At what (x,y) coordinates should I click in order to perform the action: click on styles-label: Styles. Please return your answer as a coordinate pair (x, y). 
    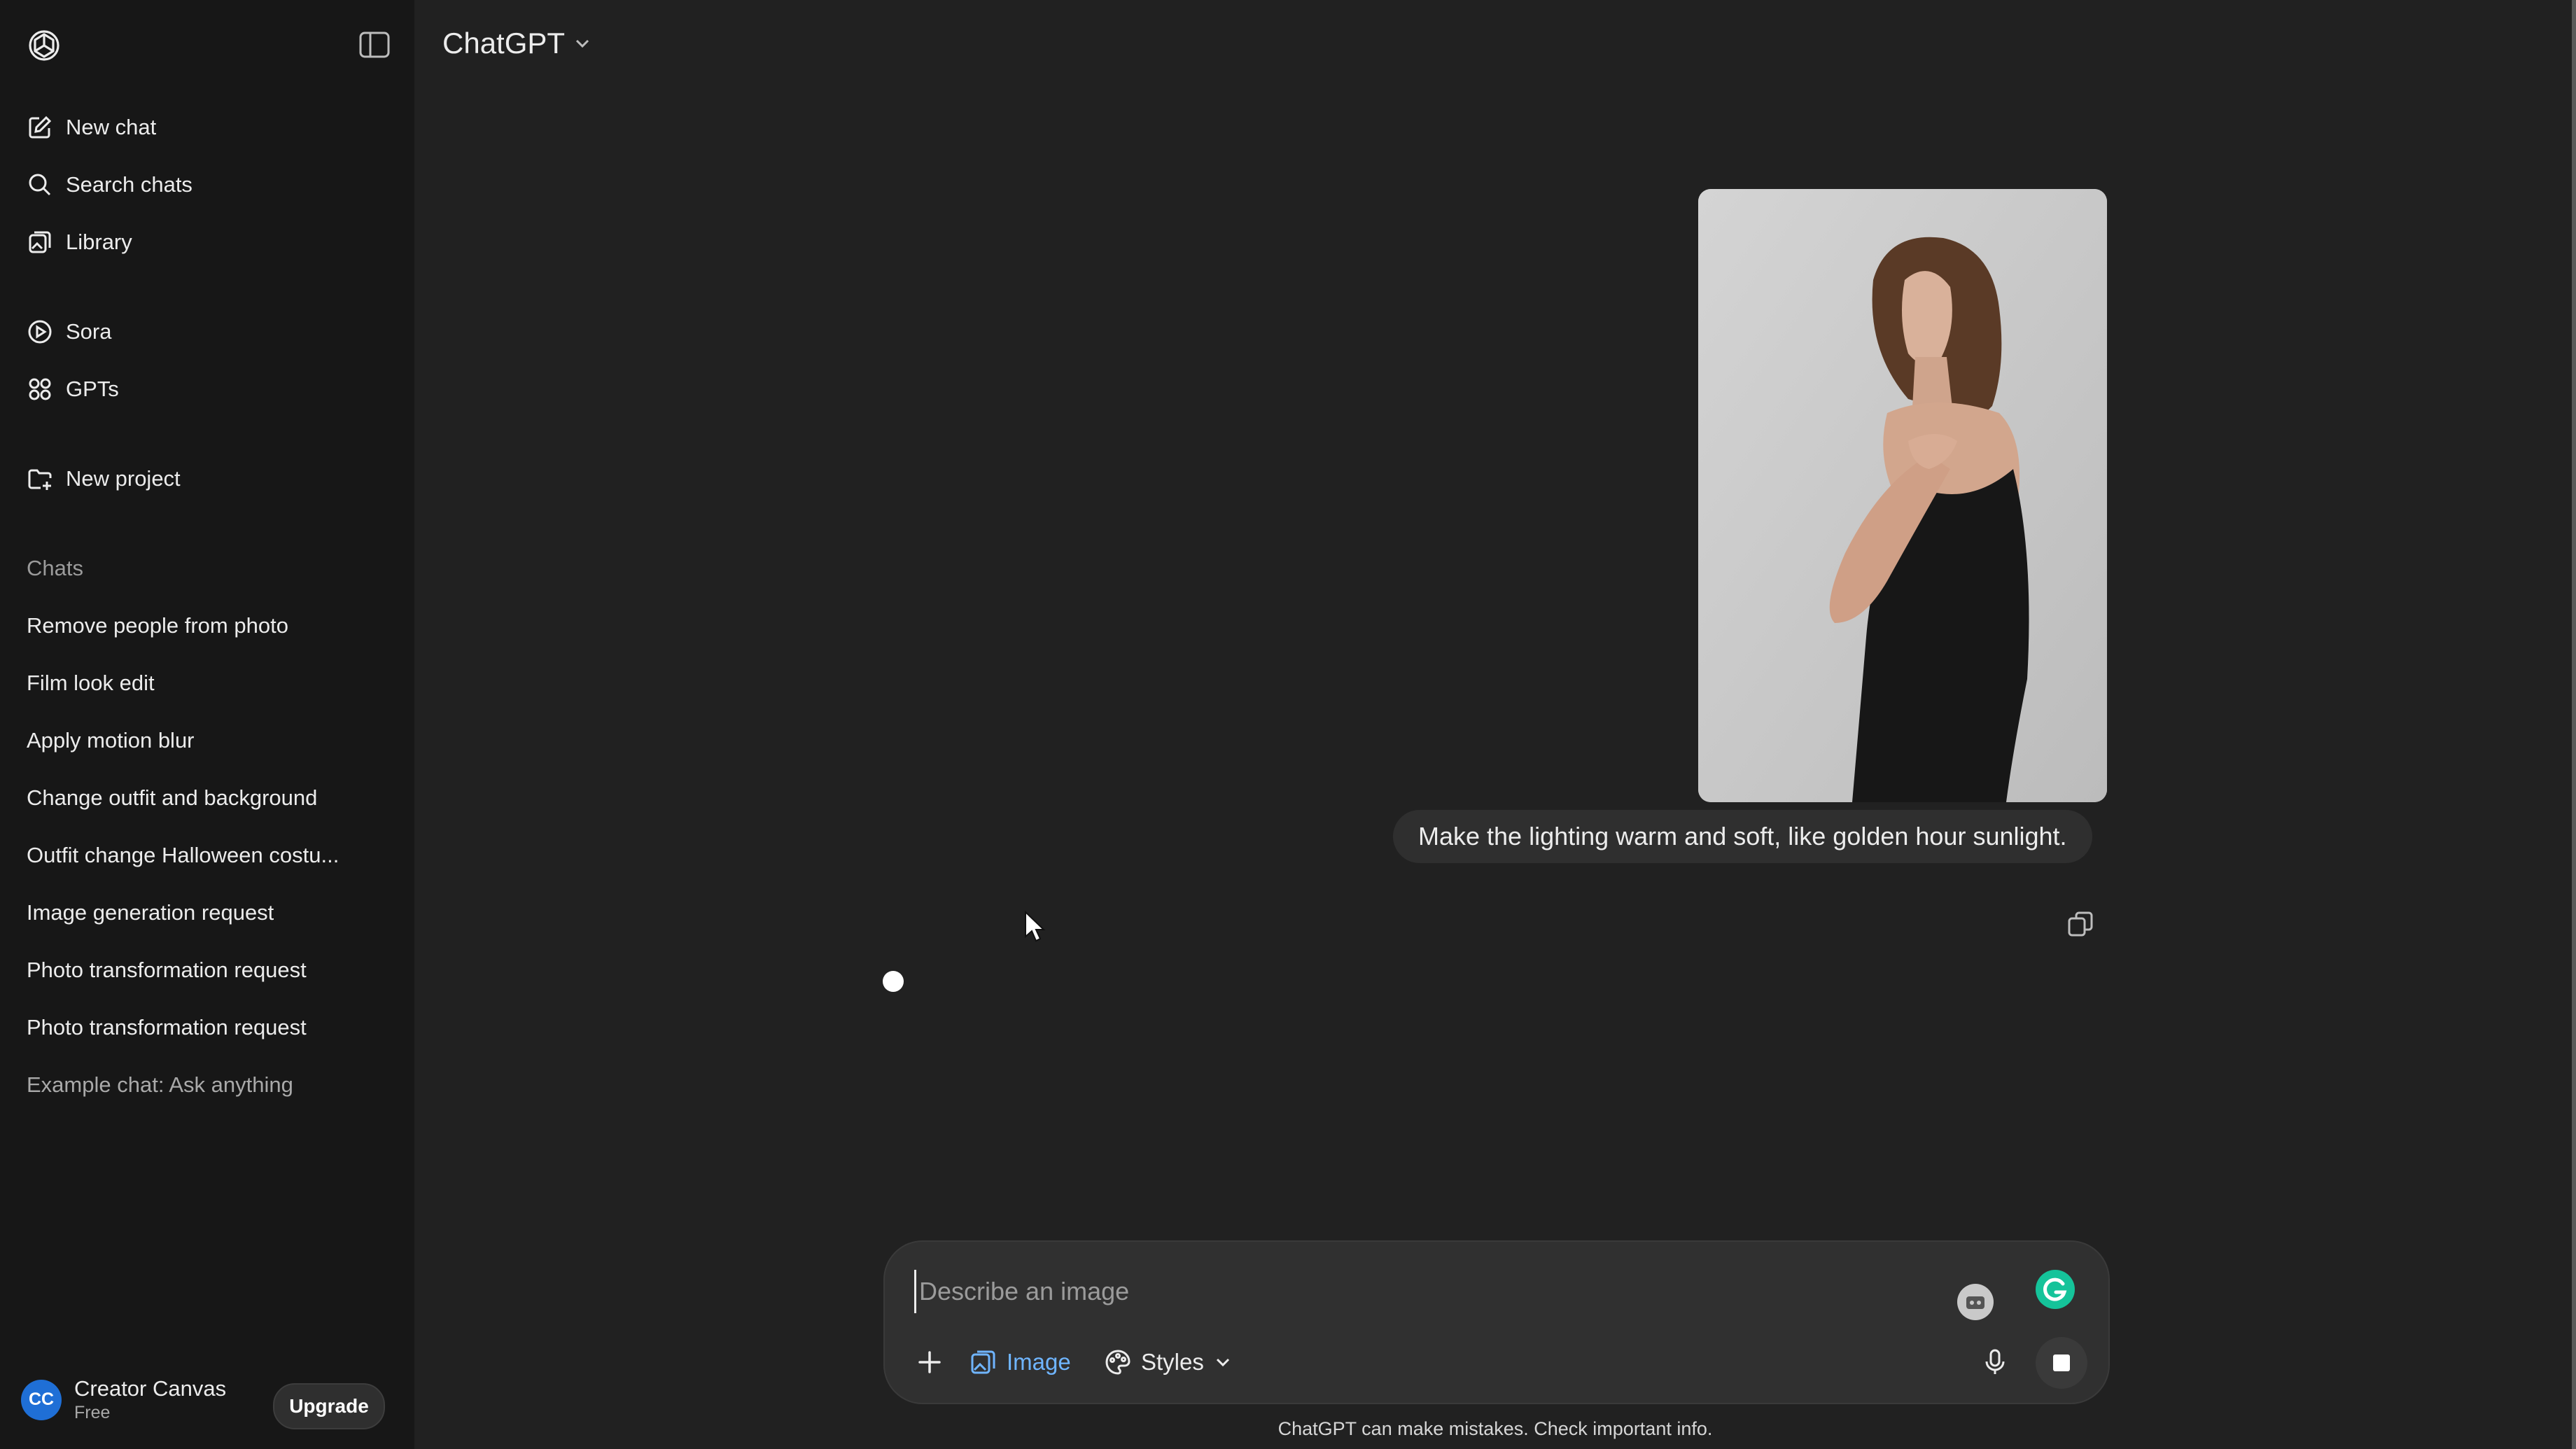
    Looking at the image, I should click on (1172, 1362).